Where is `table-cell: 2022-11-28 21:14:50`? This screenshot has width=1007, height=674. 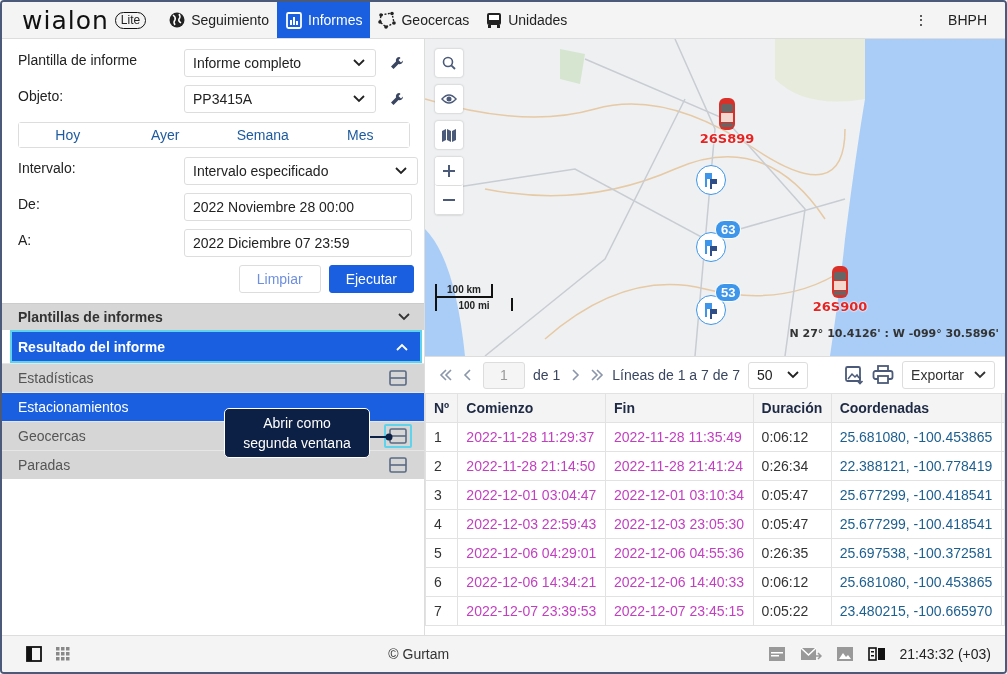 table-cell: 2022-11-28 21:14:50 is located at coordinates (531, 466).